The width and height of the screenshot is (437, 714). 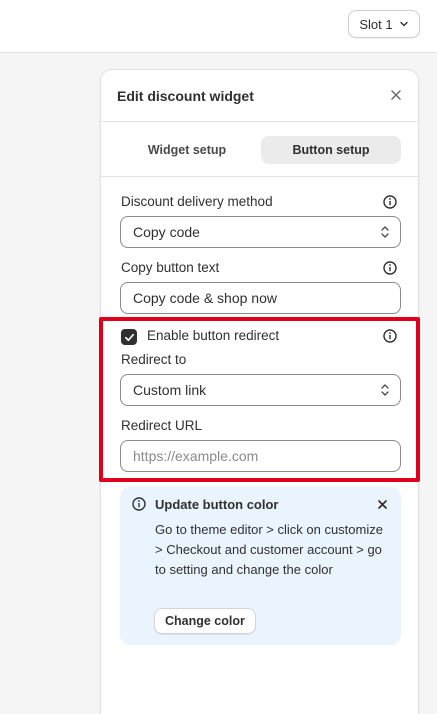 I want to click on slot-label: Slot 1, so click(x=376, y=24).